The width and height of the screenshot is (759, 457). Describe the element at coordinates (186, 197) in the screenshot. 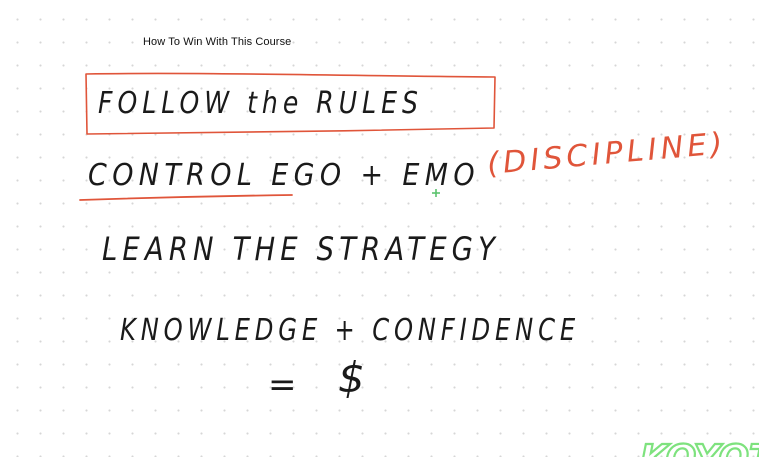

I see `underline-control` at that location.